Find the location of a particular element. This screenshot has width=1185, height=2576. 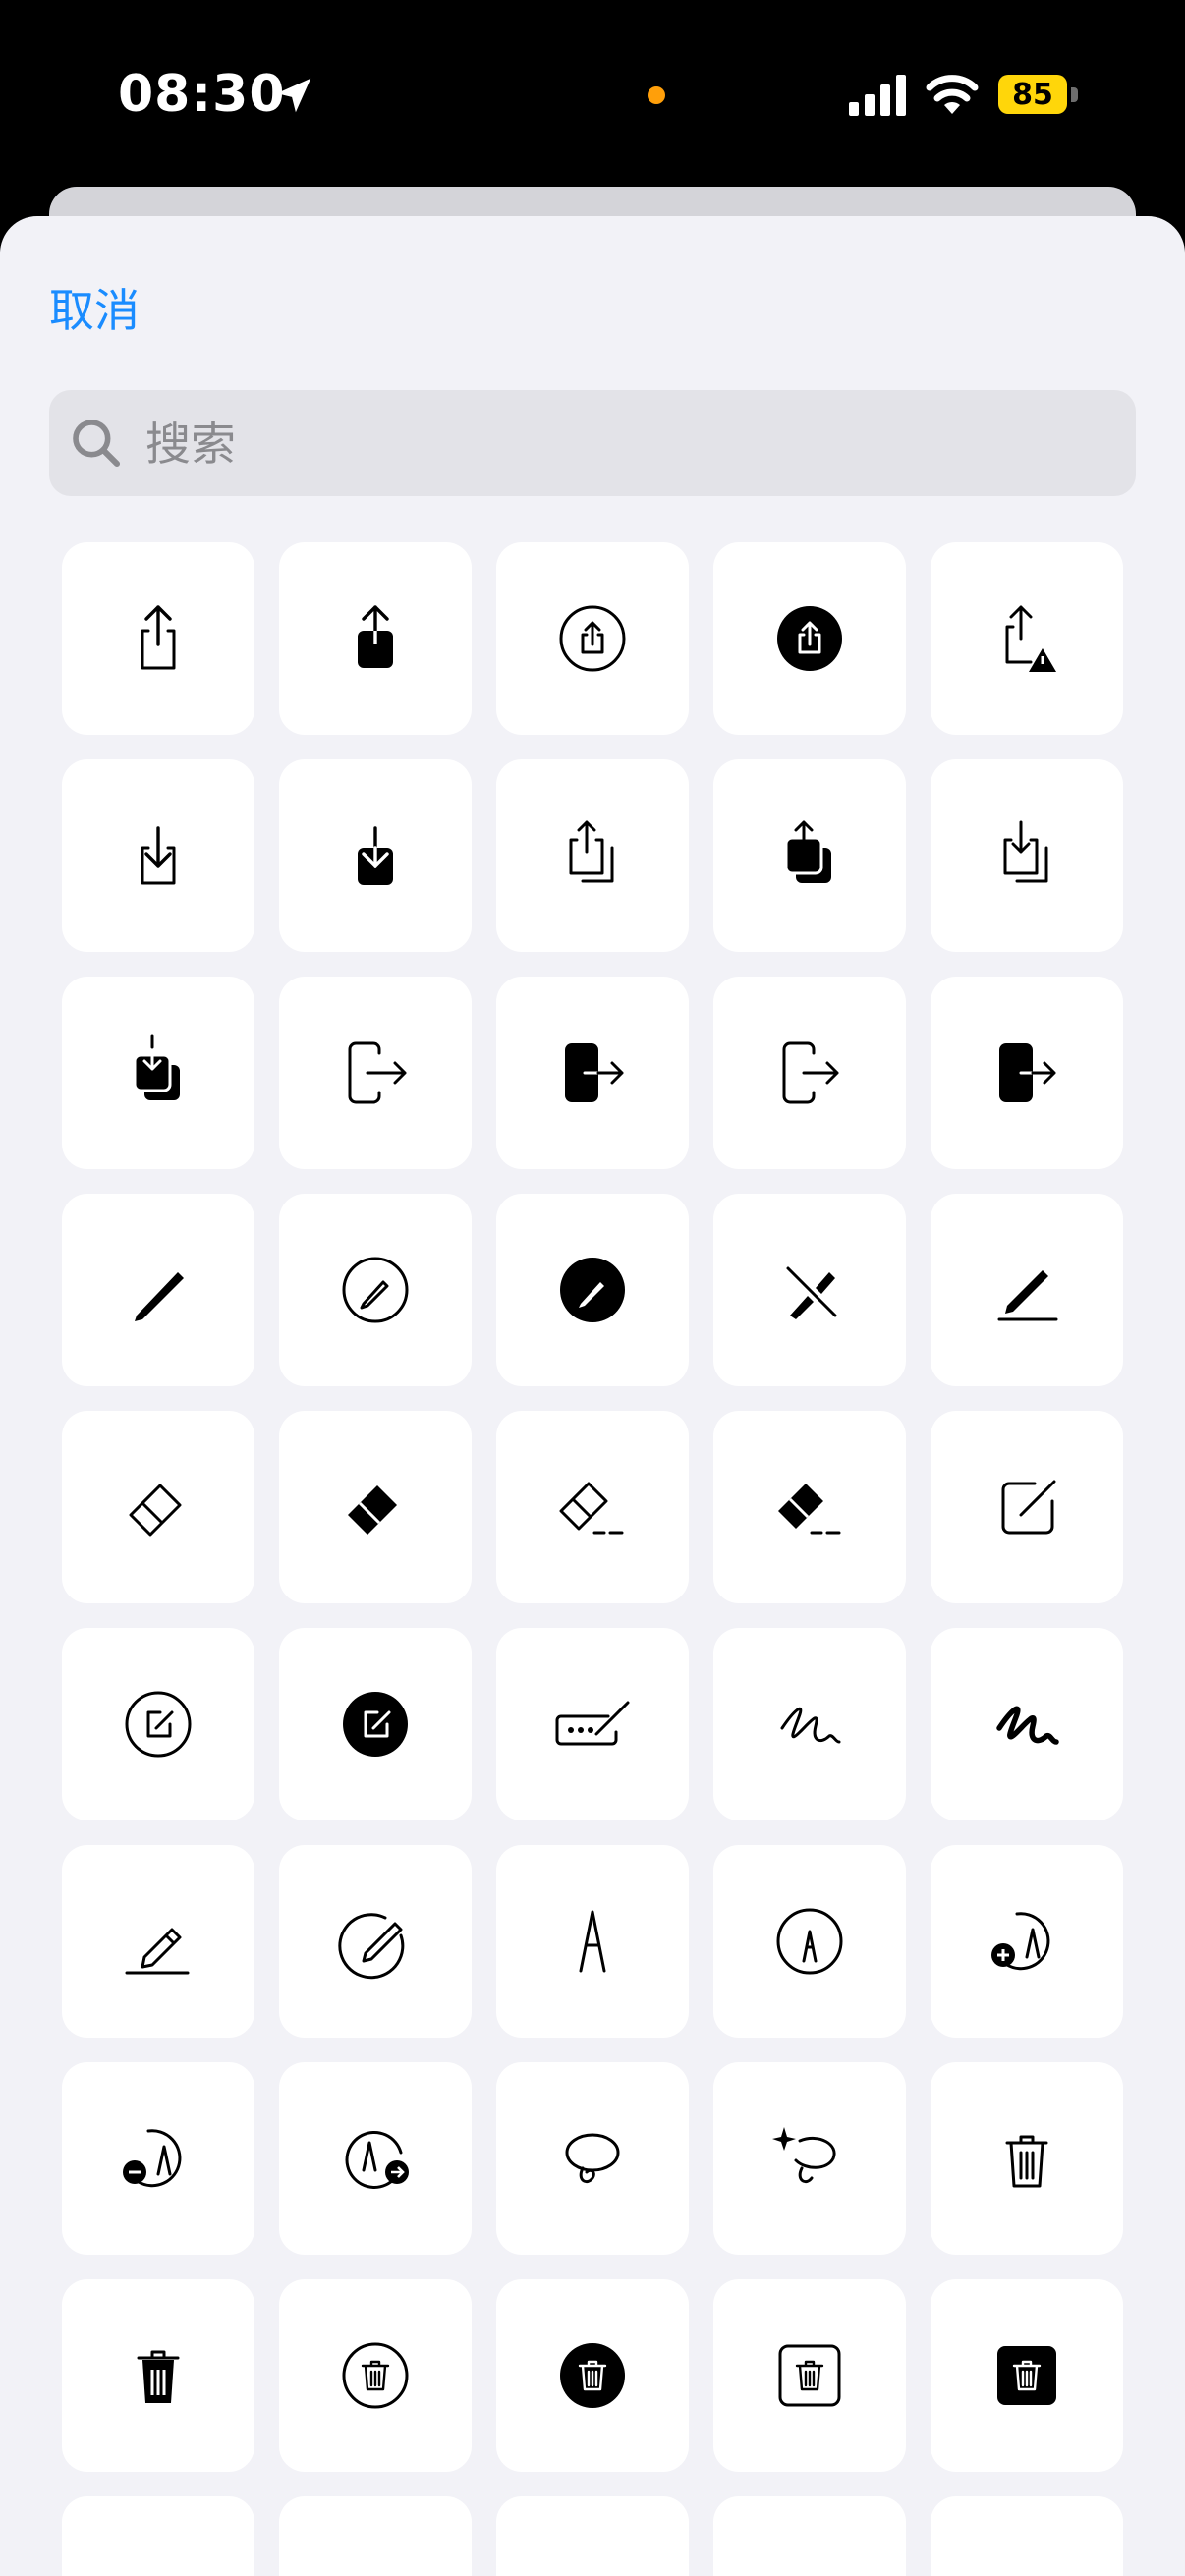

privacy-indicator-dot is located at coordinates (656, 95).